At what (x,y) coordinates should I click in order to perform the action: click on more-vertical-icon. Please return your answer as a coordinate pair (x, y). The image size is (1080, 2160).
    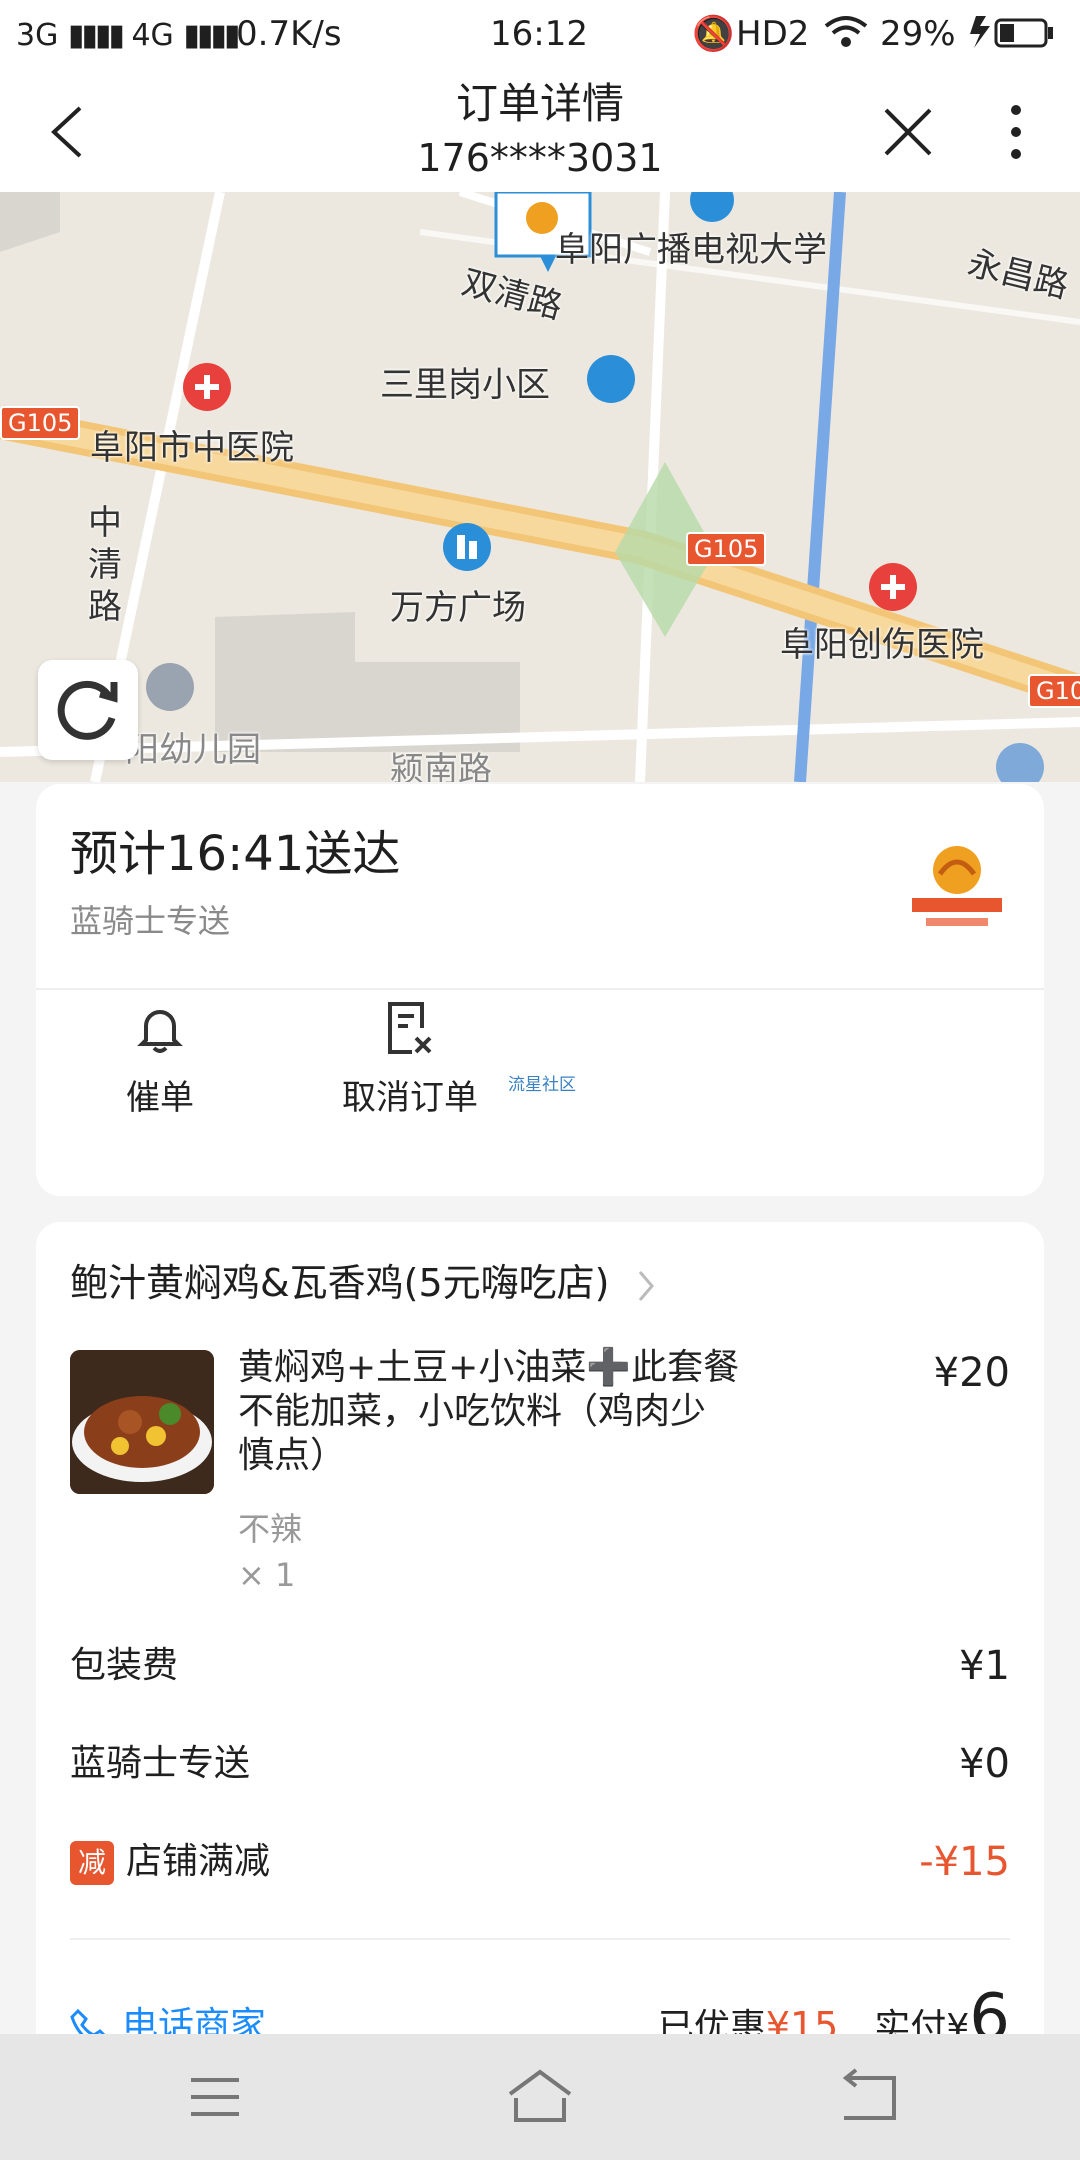
    Looking at the image, I should click on (1016, 132).